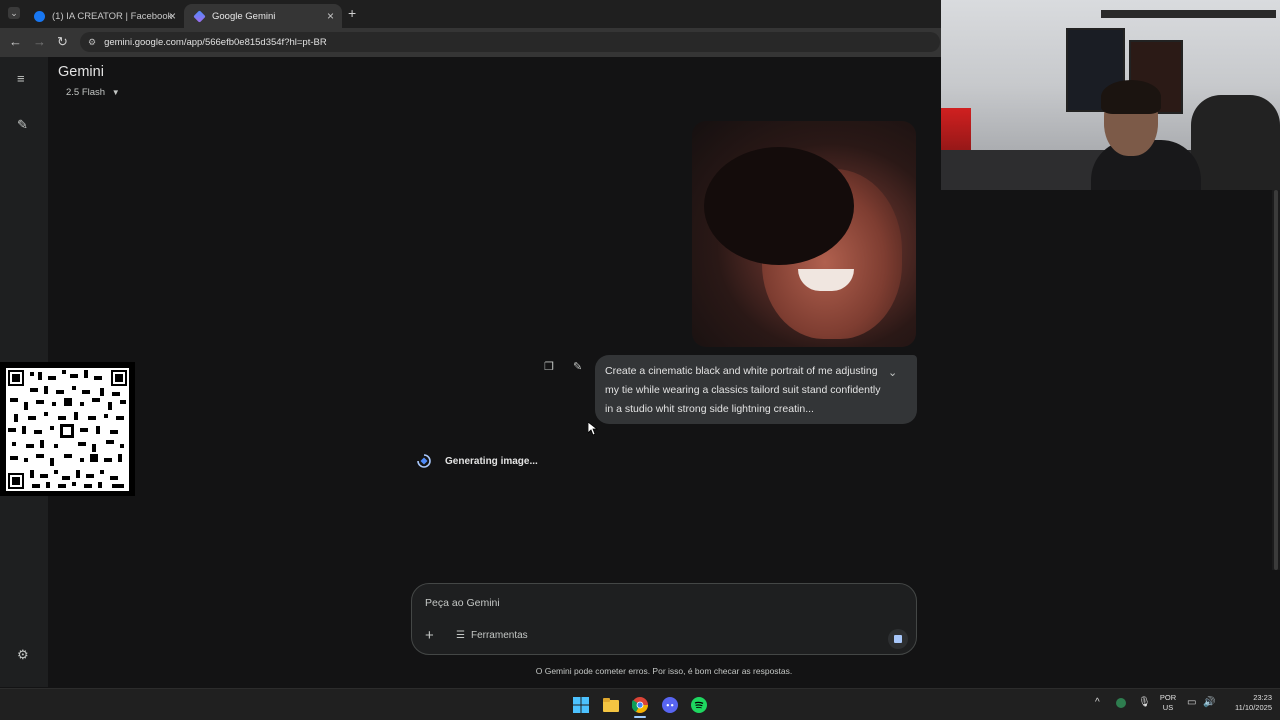  What do you see at coordinates (549, 366) in the screenshot?
I see `copy-icon: ❐` at bounding box center [549, 366].